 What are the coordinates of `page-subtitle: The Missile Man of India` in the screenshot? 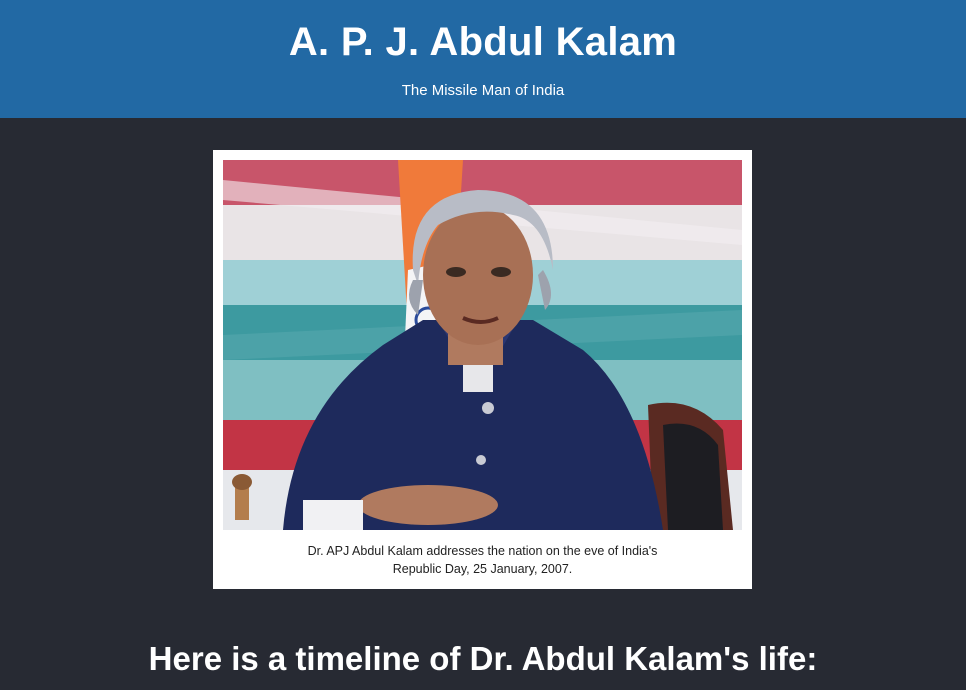 It's located at (483, 90).